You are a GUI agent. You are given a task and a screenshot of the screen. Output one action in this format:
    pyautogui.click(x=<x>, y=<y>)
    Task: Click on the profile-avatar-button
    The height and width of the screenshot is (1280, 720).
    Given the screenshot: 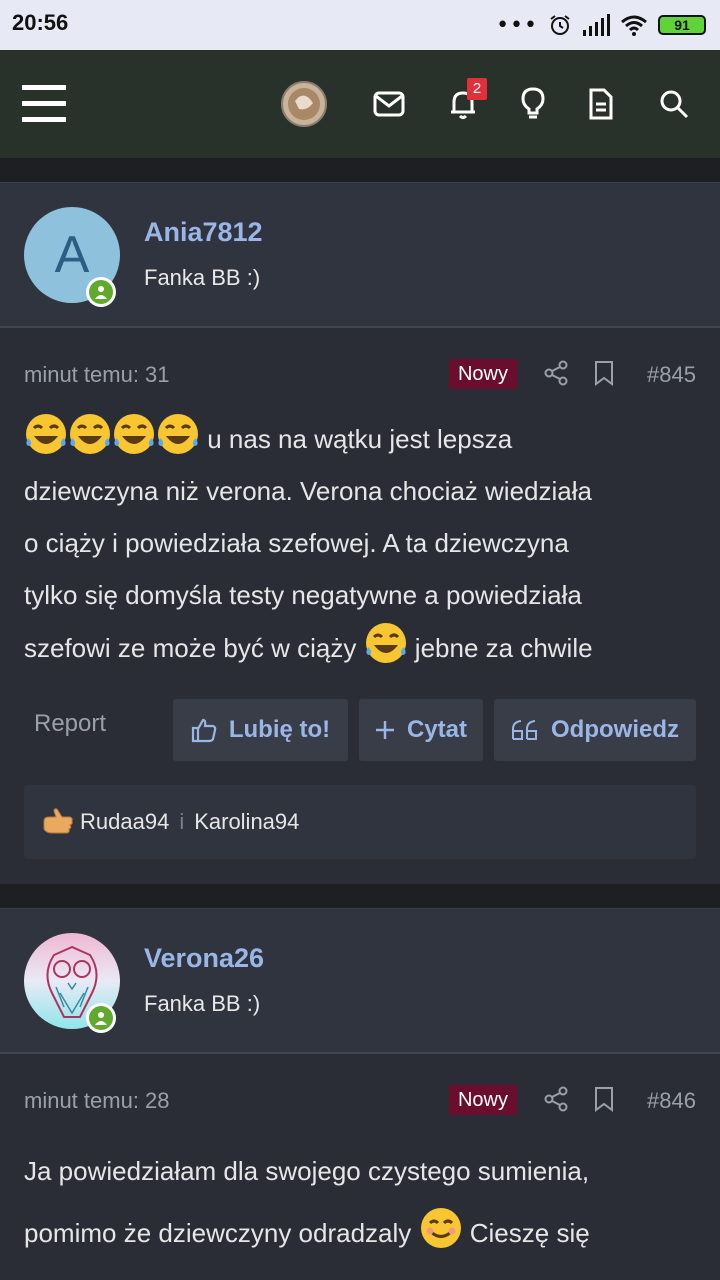 What is the action you would take?
    pyautogui.click(x=304, y=104)
    